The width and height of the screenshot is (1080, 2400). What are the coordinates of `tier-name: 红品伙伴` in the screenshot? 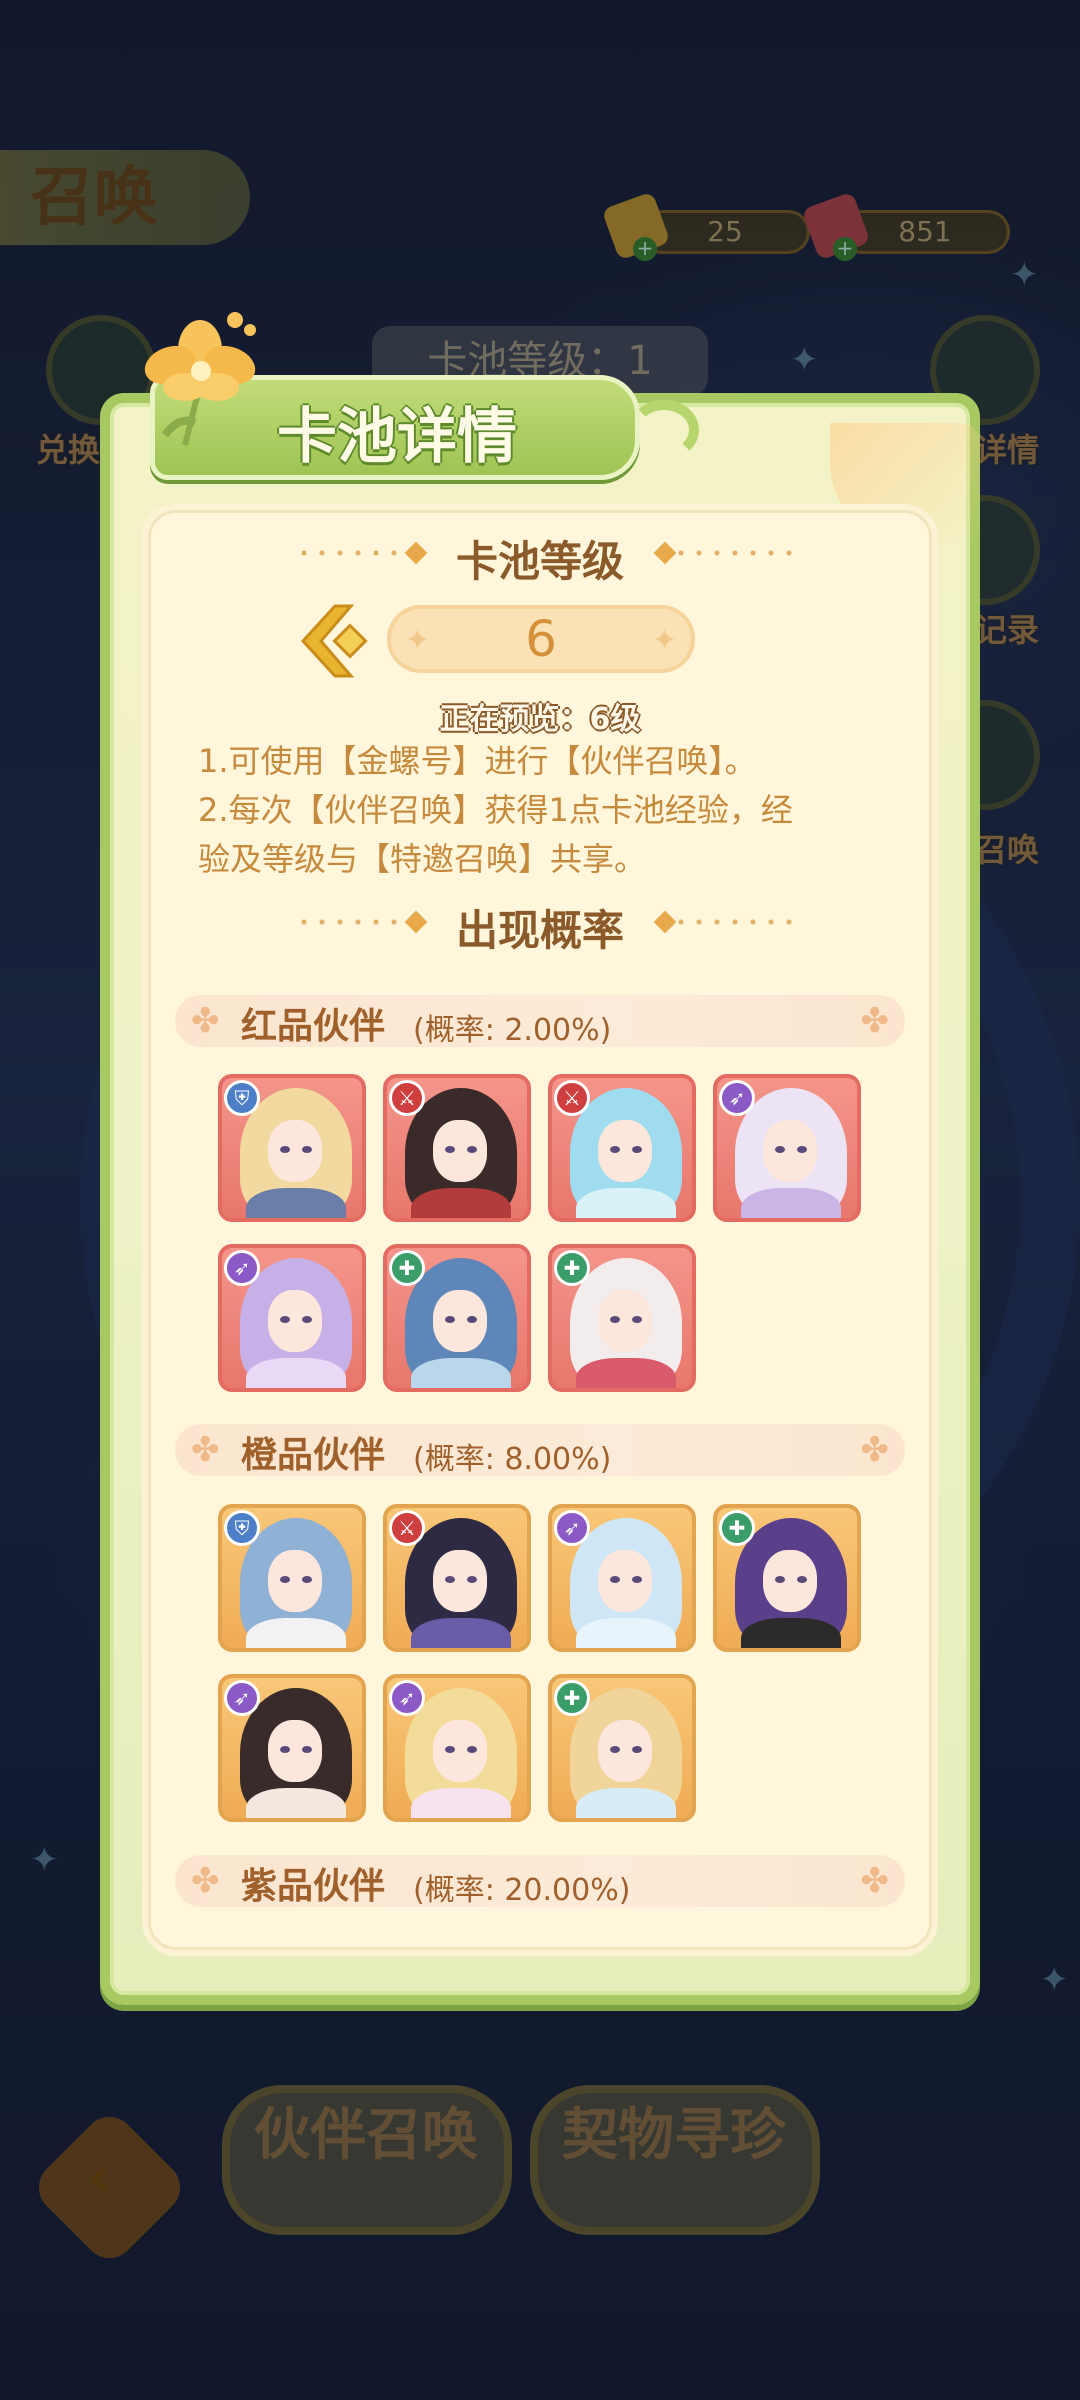 It's located at (313, 1026).